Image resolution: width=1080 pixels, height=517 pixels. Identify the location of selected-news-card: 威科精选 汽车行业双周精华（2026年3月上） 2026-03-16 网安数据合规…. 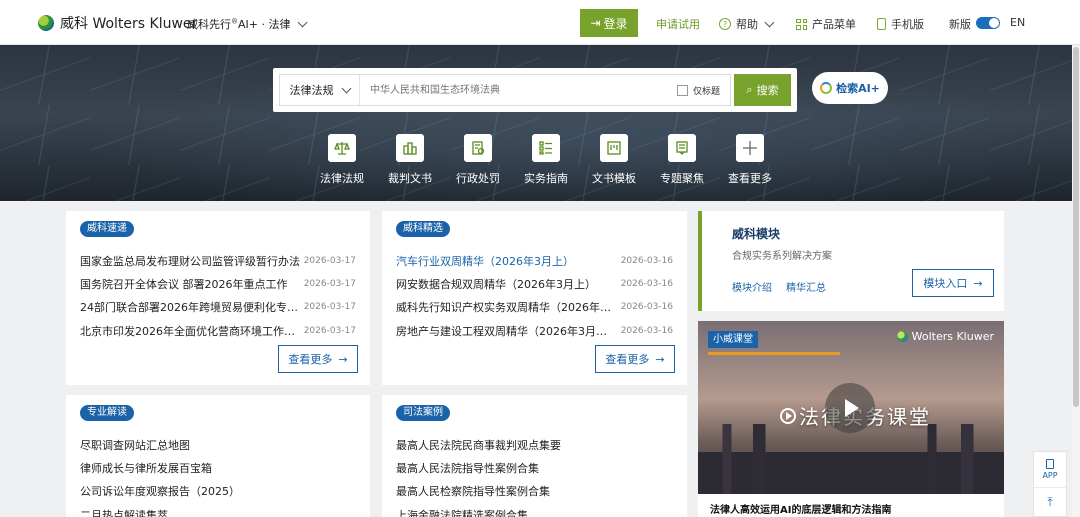
(534, 298).